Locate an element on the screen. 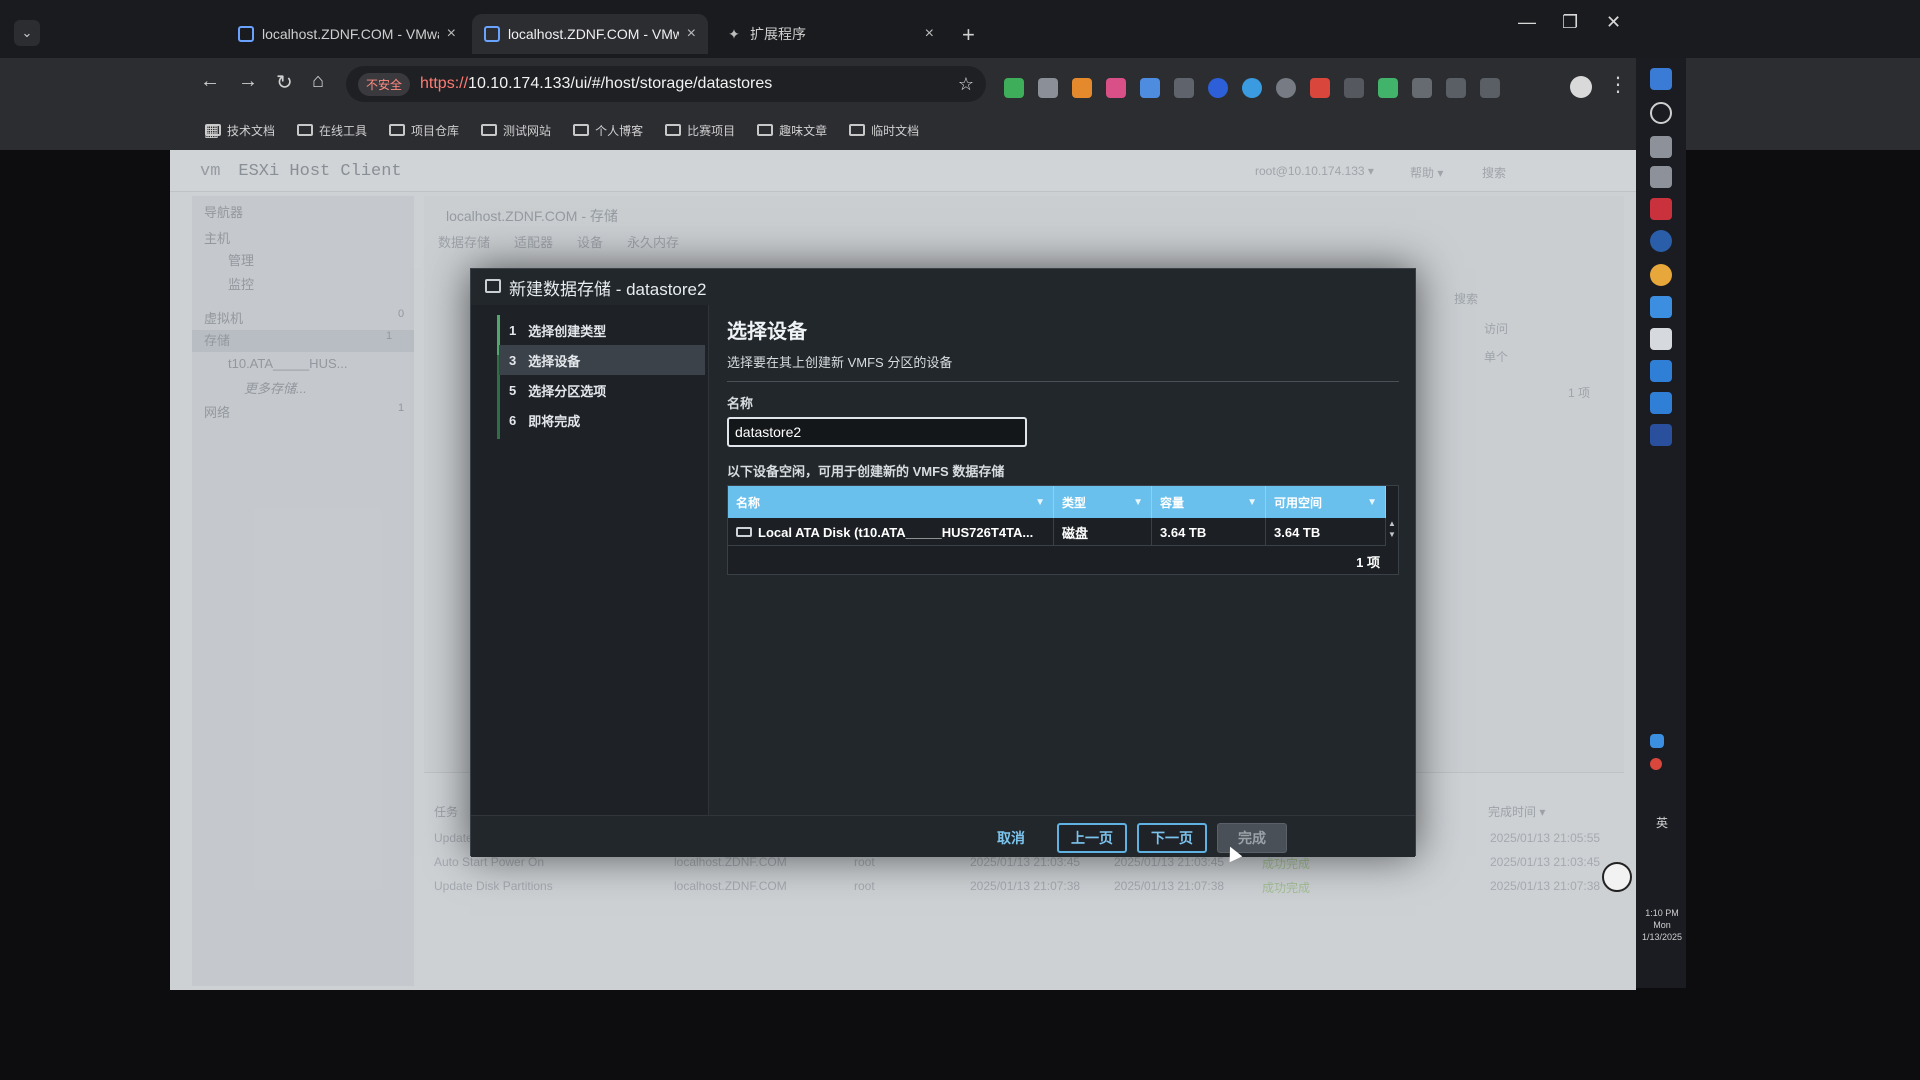  ime-indicator: 英 is located at coordinates (1662, 823).